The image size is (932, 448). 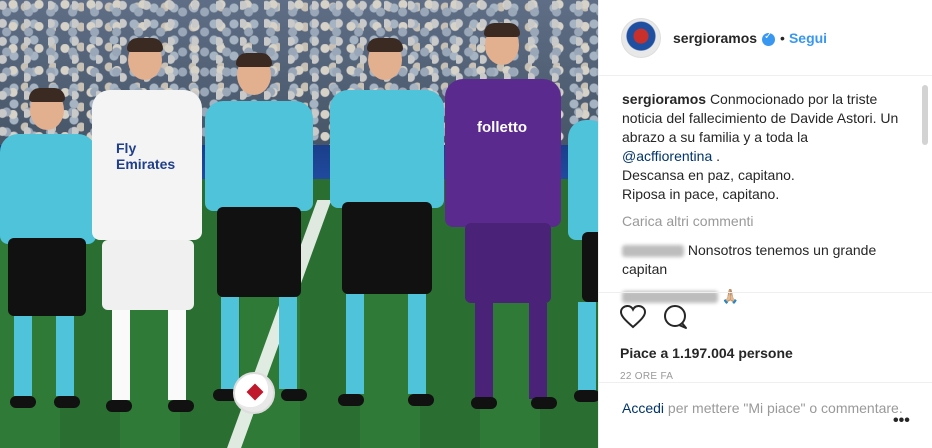 What do you see at coordinates (764, 221) in the screenshot?
I see `load-more-comments: Carica altri commenti` at bounding box center [764, 221].